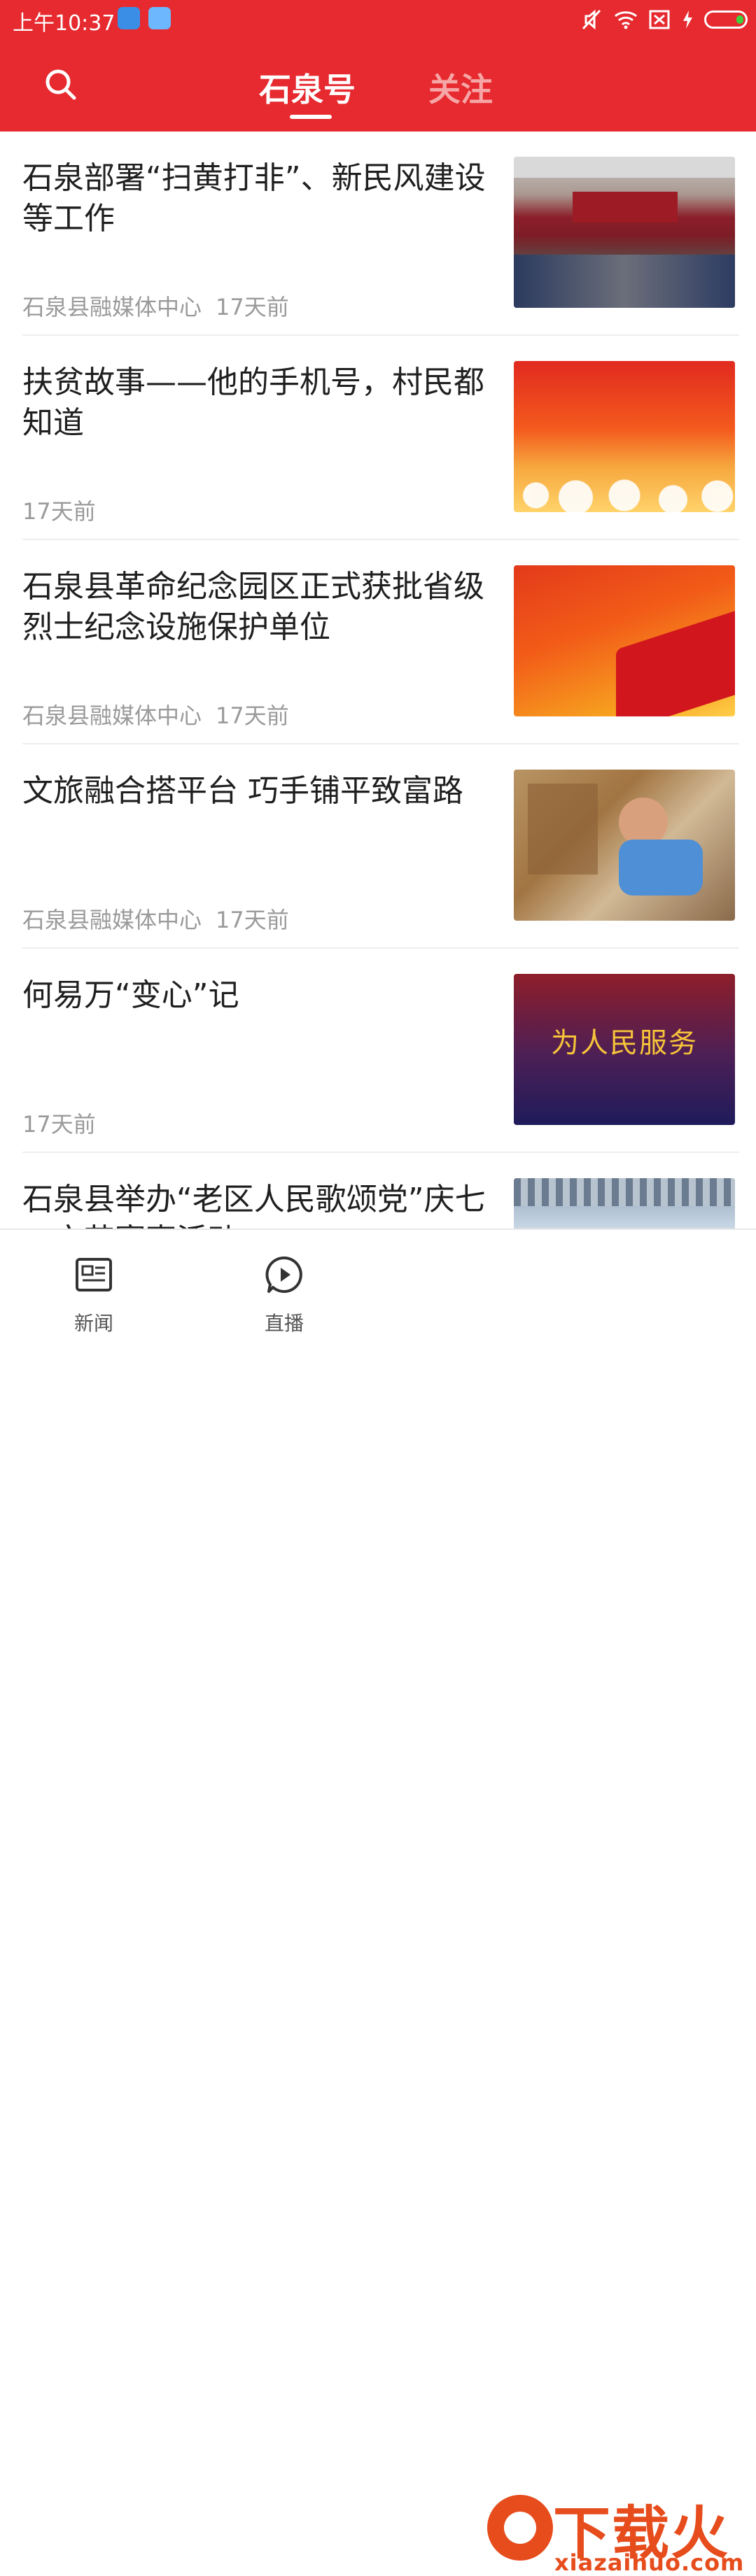 This screenshot has height=2576, width=756. I want to click on top-app-bar: 上午10:37 石泉号 关注, so click(378, 66).